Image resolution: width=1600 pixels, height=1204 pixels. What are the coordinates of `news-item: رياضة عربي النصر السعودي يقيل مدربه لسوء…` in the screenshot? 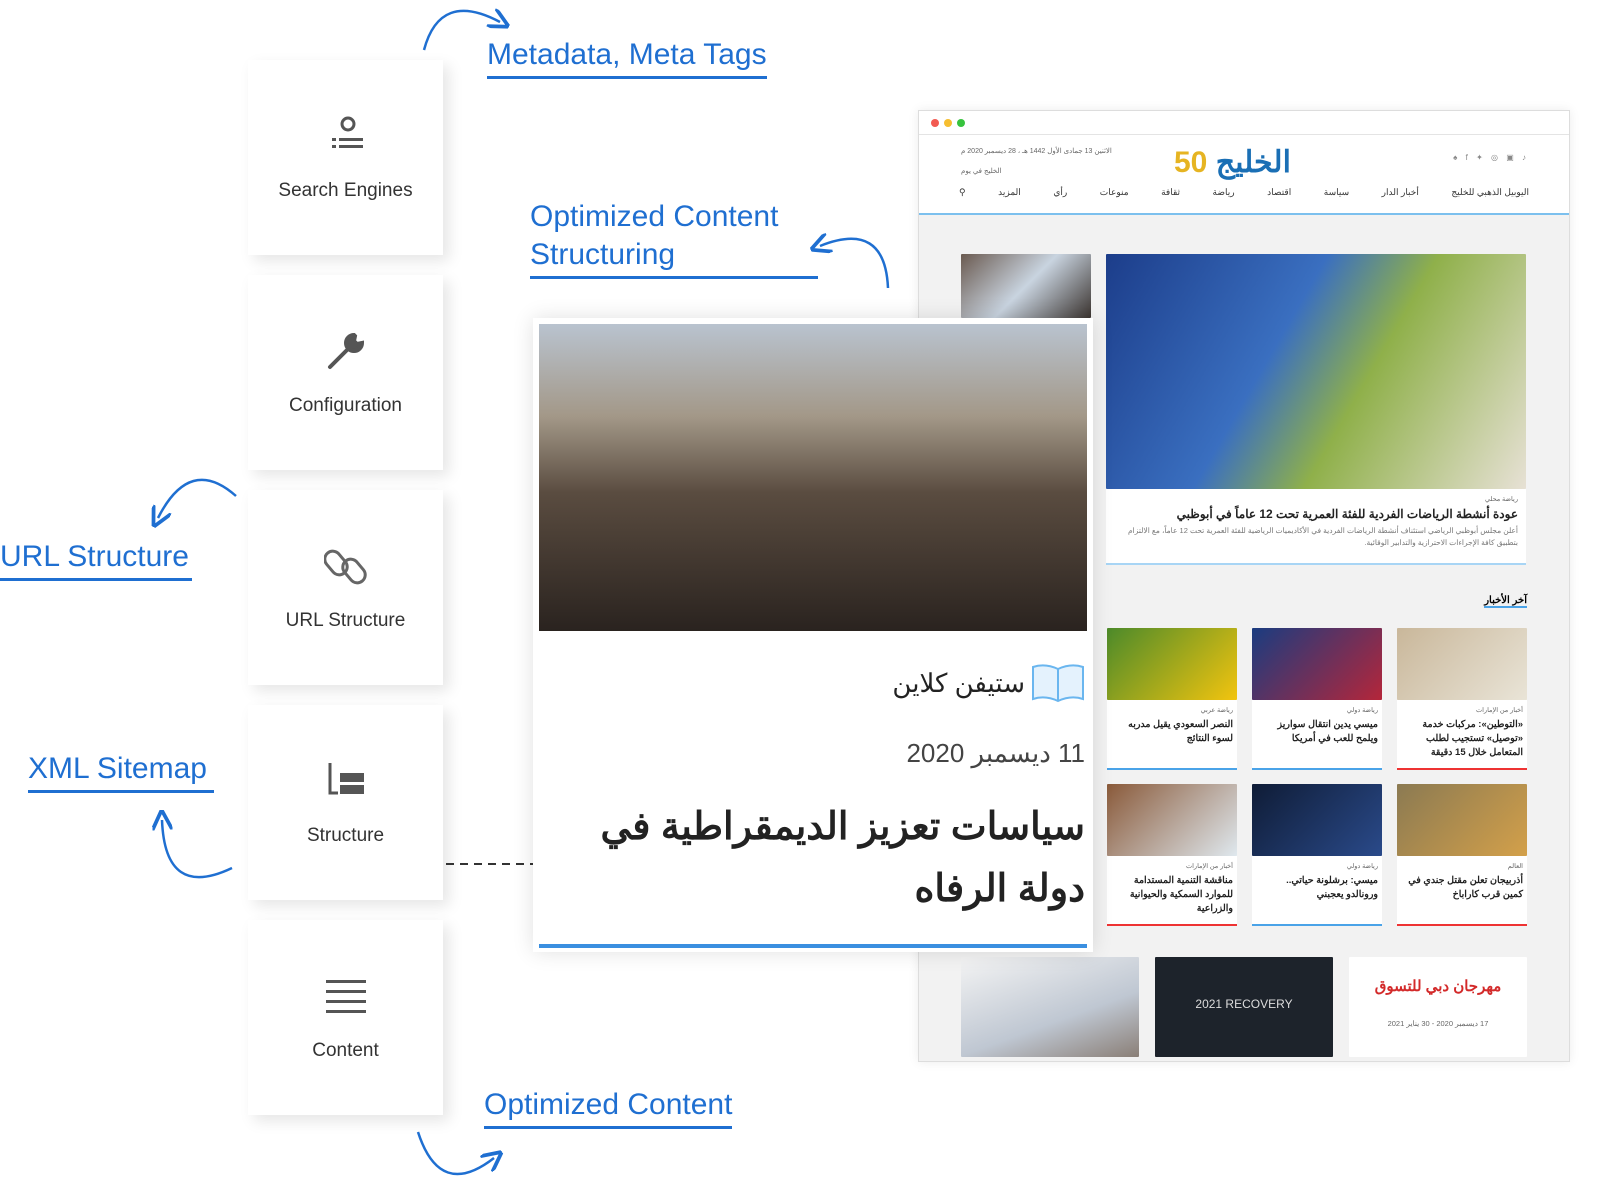 It's located at (1172, 735).